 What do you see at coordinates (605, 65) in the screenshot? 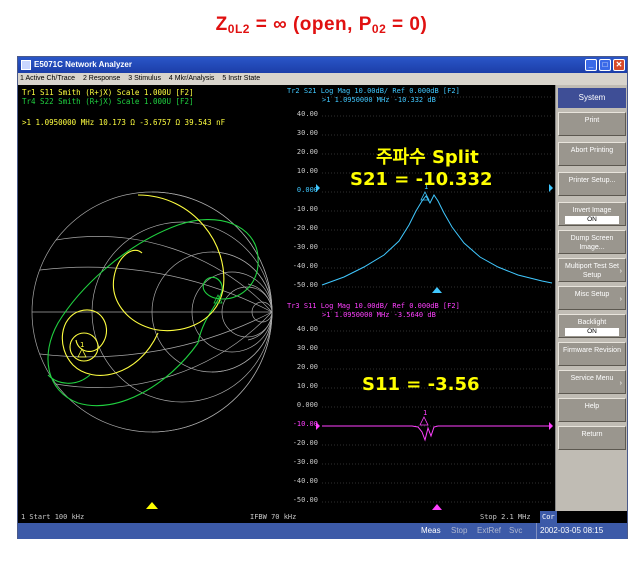
I see `maximize-button: □` at bounding box center [605, 65].